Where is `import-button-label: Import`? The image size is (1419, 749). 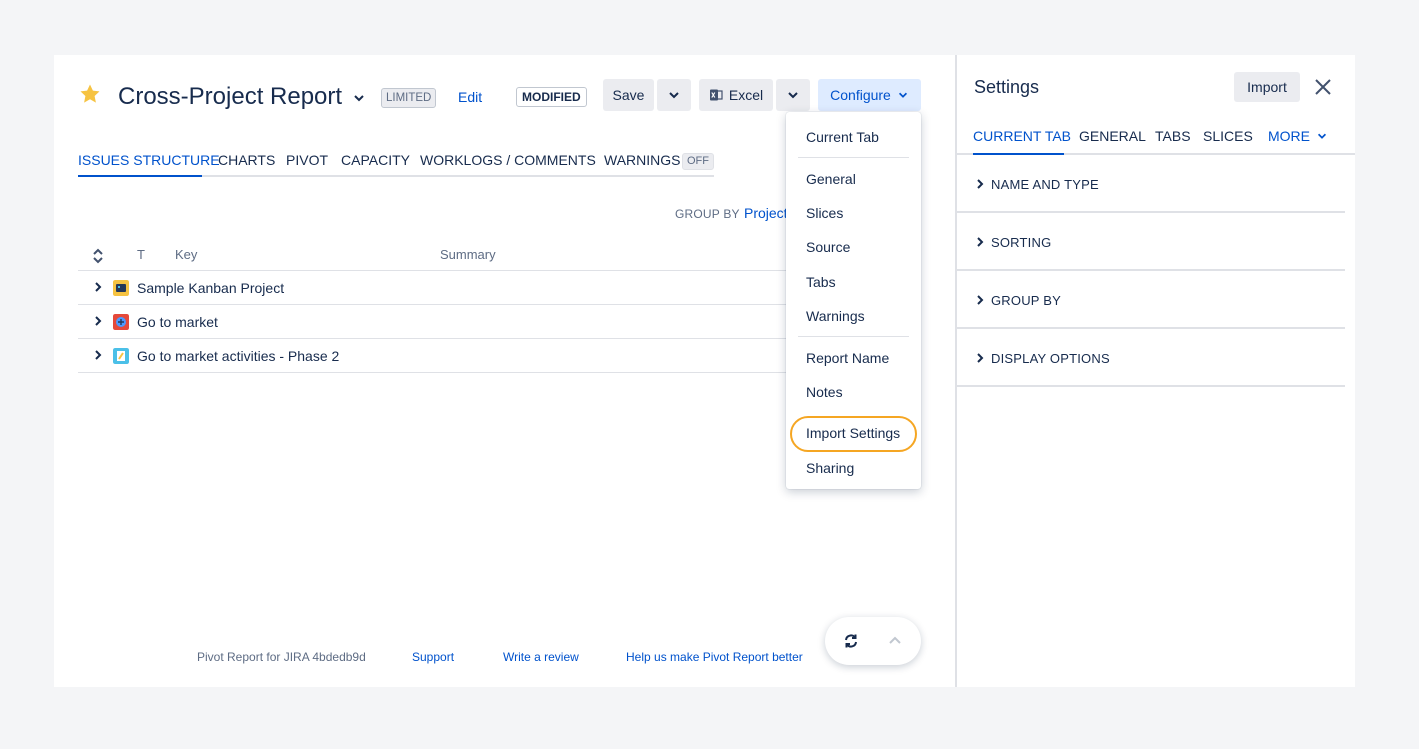
import-button-label: Import is located at coordinates (1267, 87).